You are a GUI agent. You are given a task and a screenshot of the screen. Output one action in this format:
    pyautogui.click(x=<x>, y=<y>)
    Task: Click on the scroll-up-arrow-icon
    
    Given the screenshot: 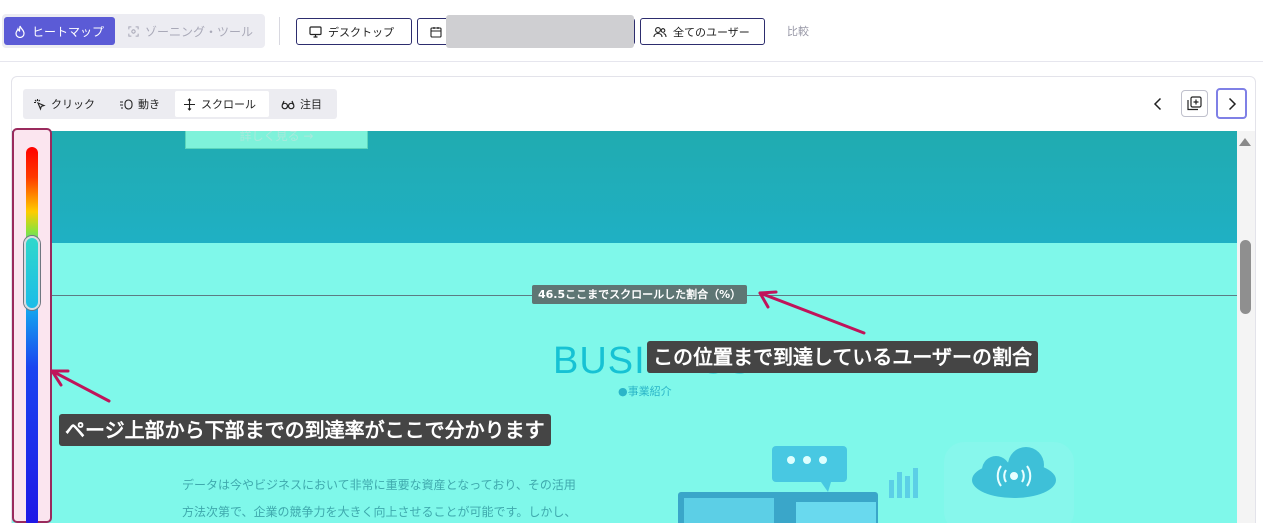 What is the action you would take?
    pyautogui.click(x=1245, y=142)
    